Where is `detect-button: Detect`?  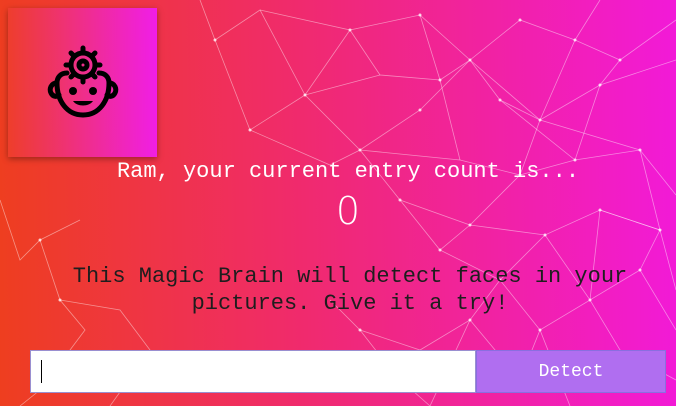 detect-button: Detect is located at coordinates (571, 371).